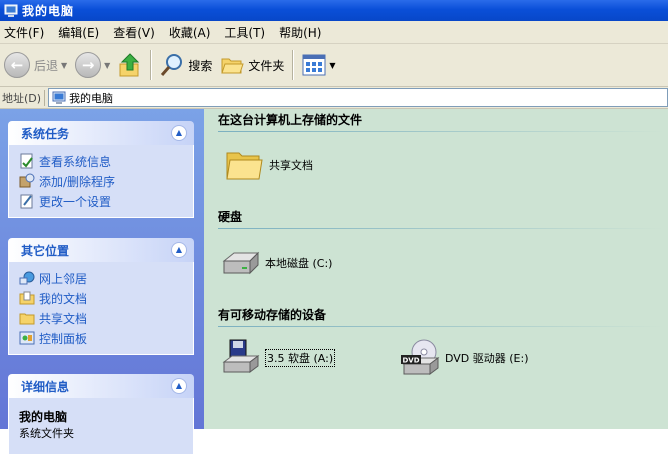 The height and width of the screenshot is (455, 668). I want to click on floppy-drive-icon, so click(241, 356).